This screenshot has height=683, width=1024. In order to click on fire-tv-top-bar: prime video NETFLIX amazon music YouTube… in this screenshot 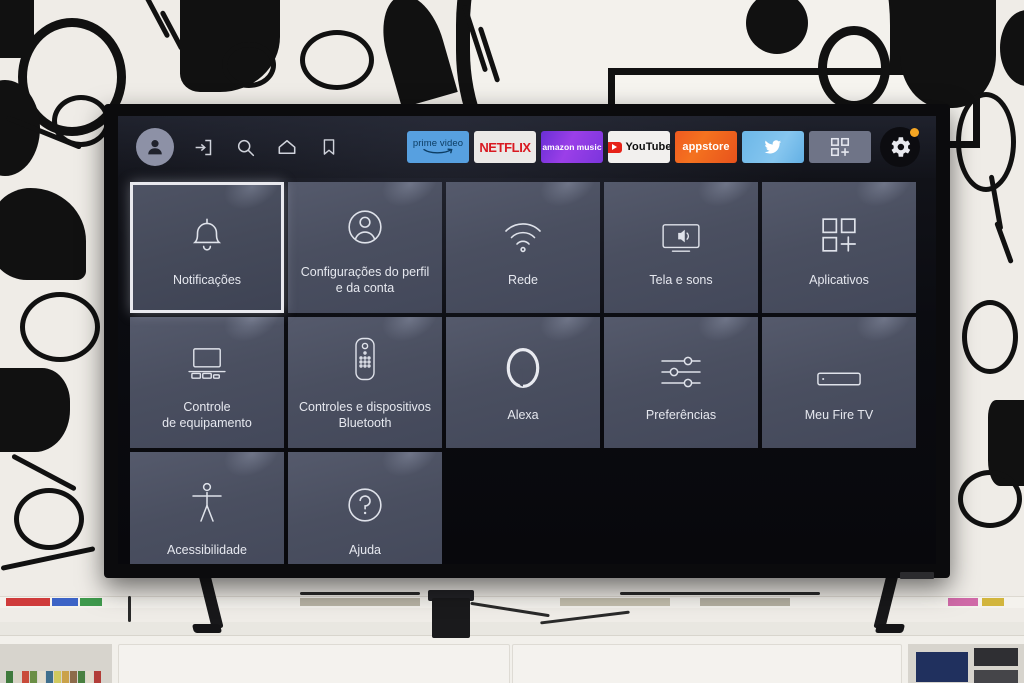, I will do `click(527, 147)`.